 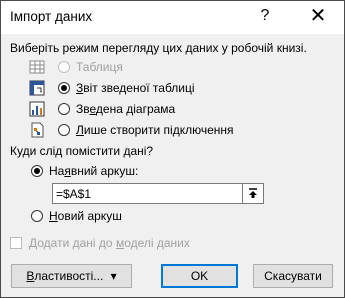 What do you see at coordinates (51, 16) in the screenshot?
I see `dialog-title: Імпорт даних` at bounding box center [51, 16].